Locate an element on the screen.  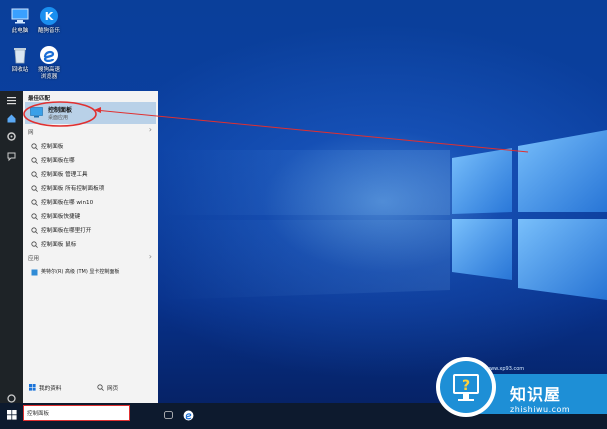
control-panel-icon is located at coordinates (36, 112).